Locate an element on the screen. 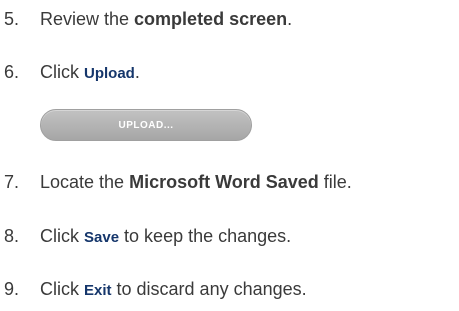 The width and height of the screenshot is (459, 311). step-5: 5. Review the completed screen. is located at coordinates (148, 19).